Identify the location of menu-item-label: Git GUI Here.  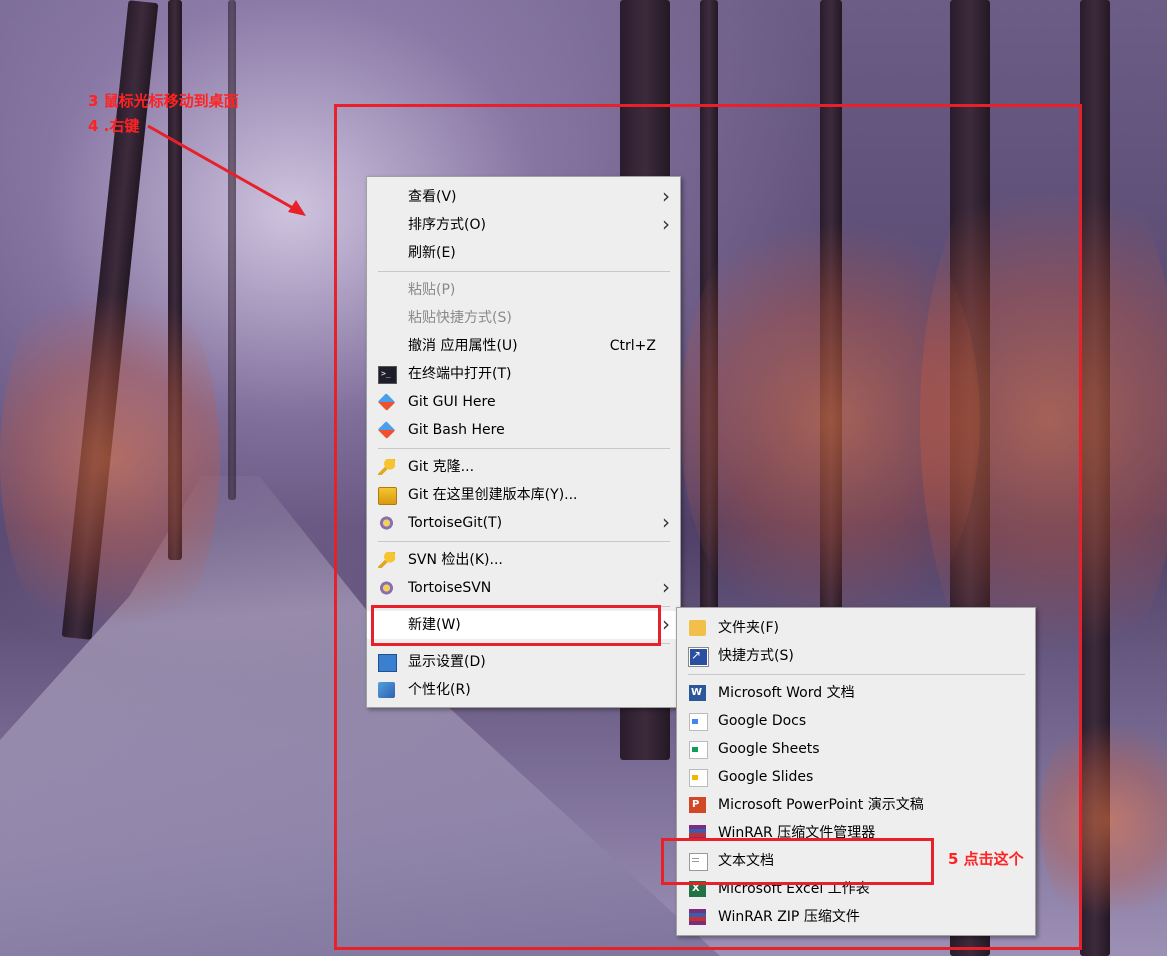
(452, 402).